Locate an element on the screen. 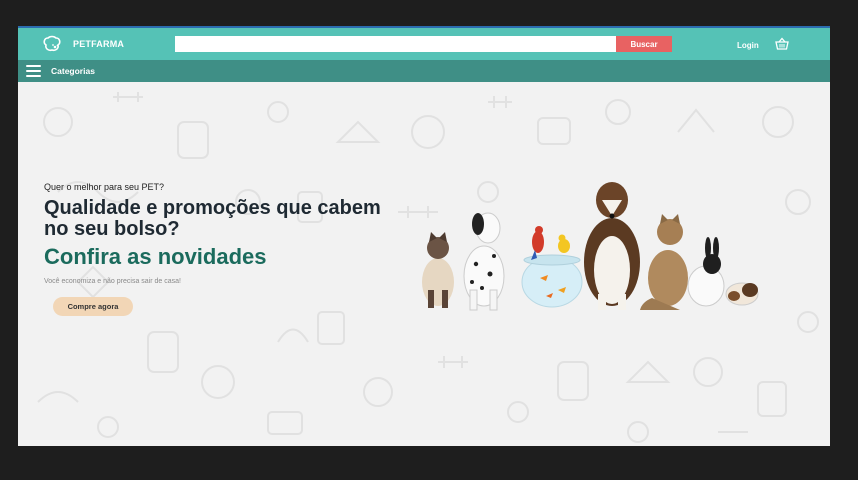 This screenshot has width=858, height=480. dalmatian-figure is located at coordinates (484, 261).